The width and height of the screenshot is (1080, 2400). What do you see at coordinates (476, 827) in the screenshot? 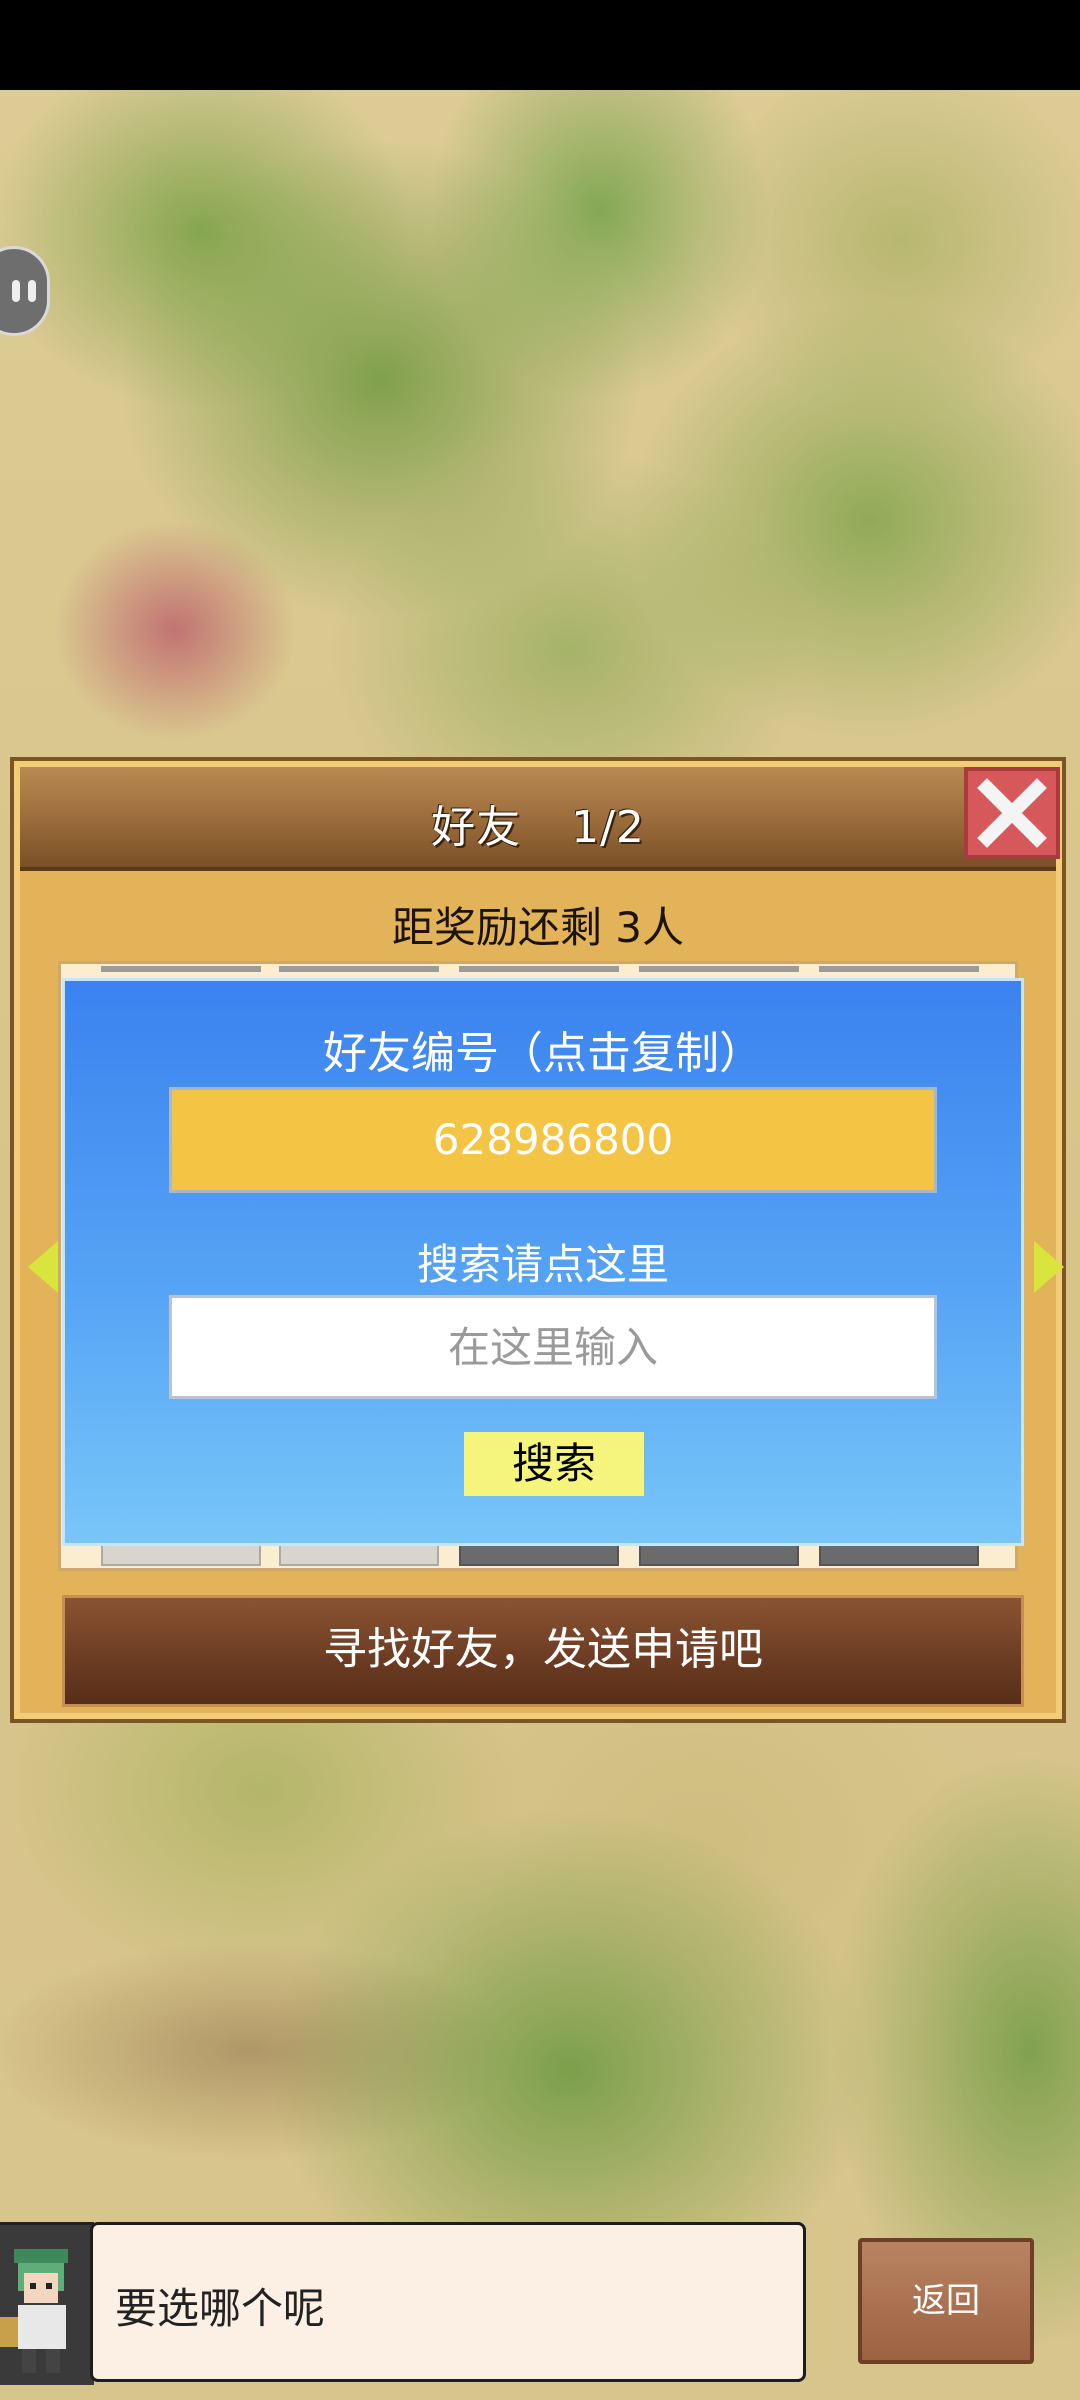
I see `dialog-title-text: 好友` at bounding box center [476, 827].